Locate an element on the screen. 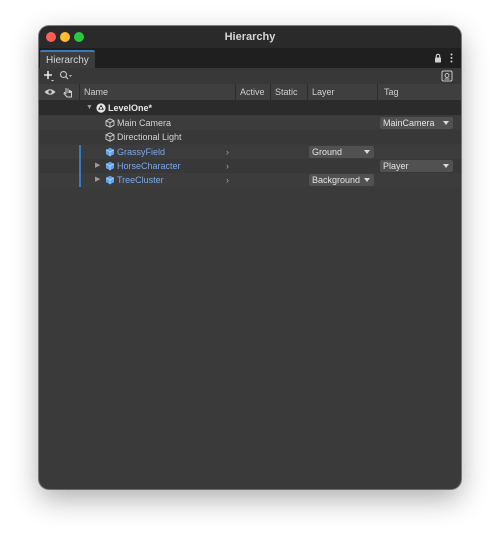 The width and height of the screenshot is (500, 542). add-object-plus-icon is located at coordinates (49, 76).